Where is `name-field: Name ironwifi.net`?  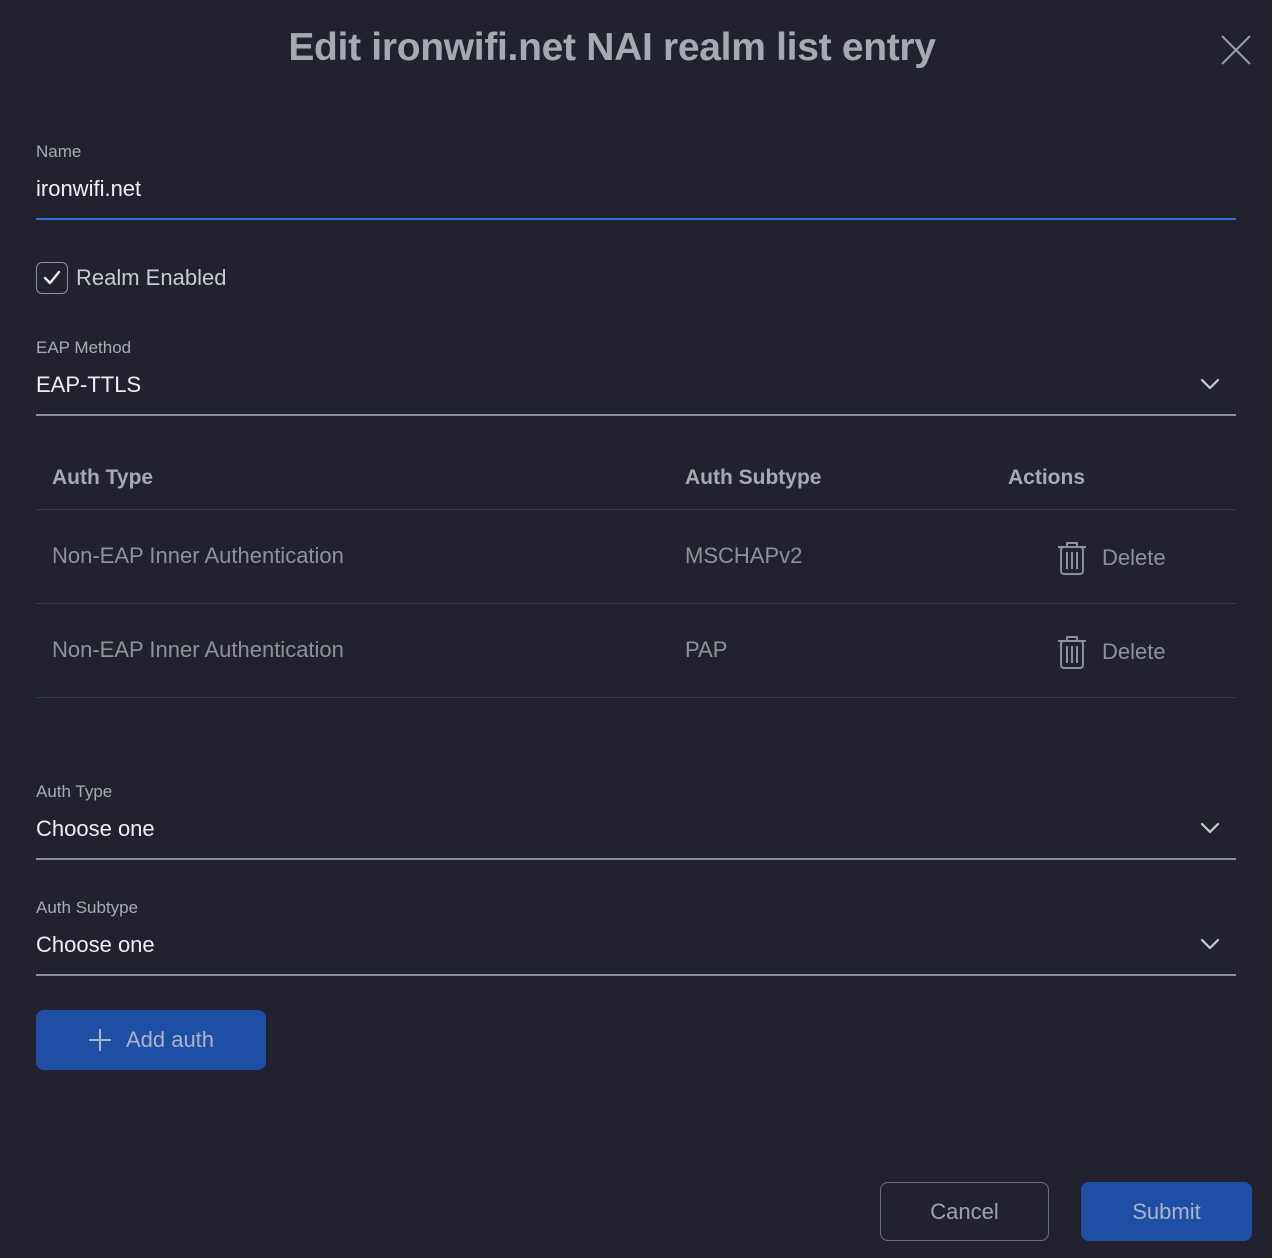
name-field: Name ironwifi.net is located at coordinates (636, 182).